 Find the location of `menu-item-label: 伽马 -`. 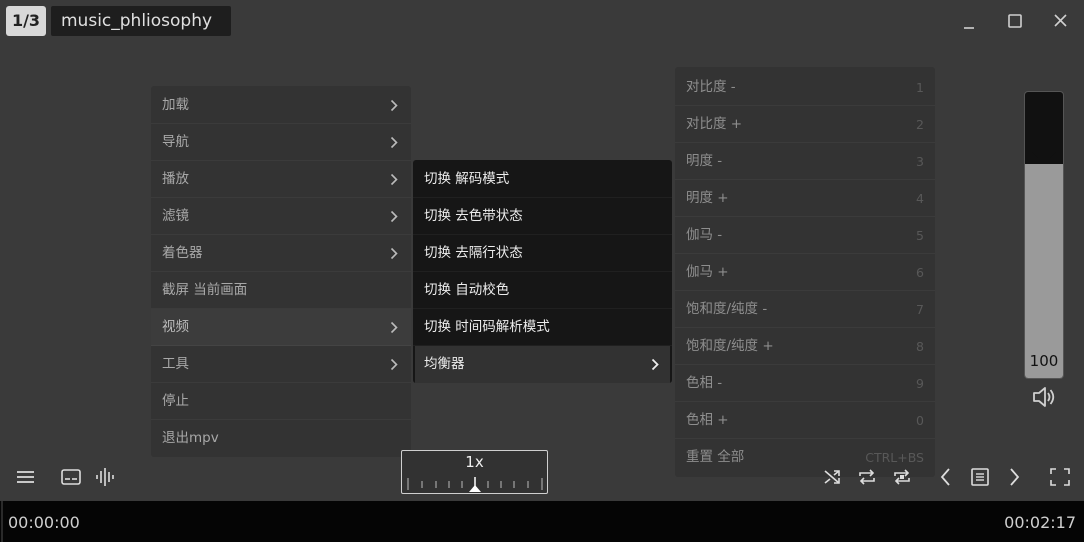

menu-item-label: 伽马 - is located at coordinates (704, 235).